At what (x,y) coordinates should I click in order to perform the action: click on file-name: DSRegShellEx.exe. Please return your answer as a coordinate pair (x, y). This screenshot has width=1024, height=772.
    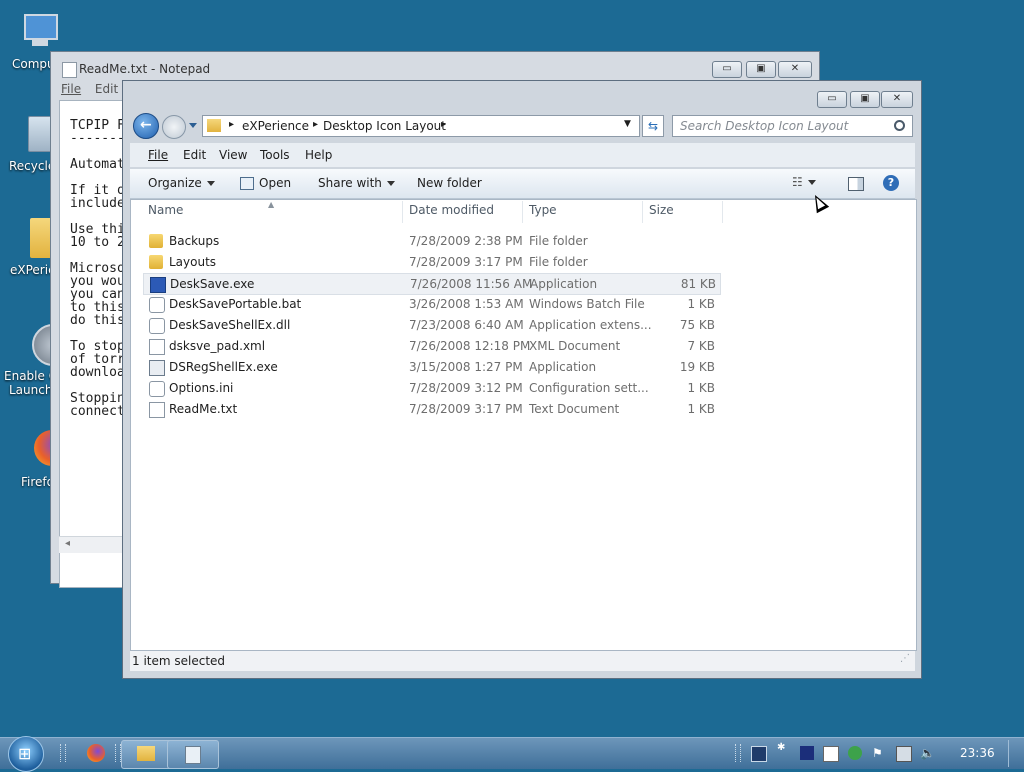
    Looking at the image, I should click on (223, 367).